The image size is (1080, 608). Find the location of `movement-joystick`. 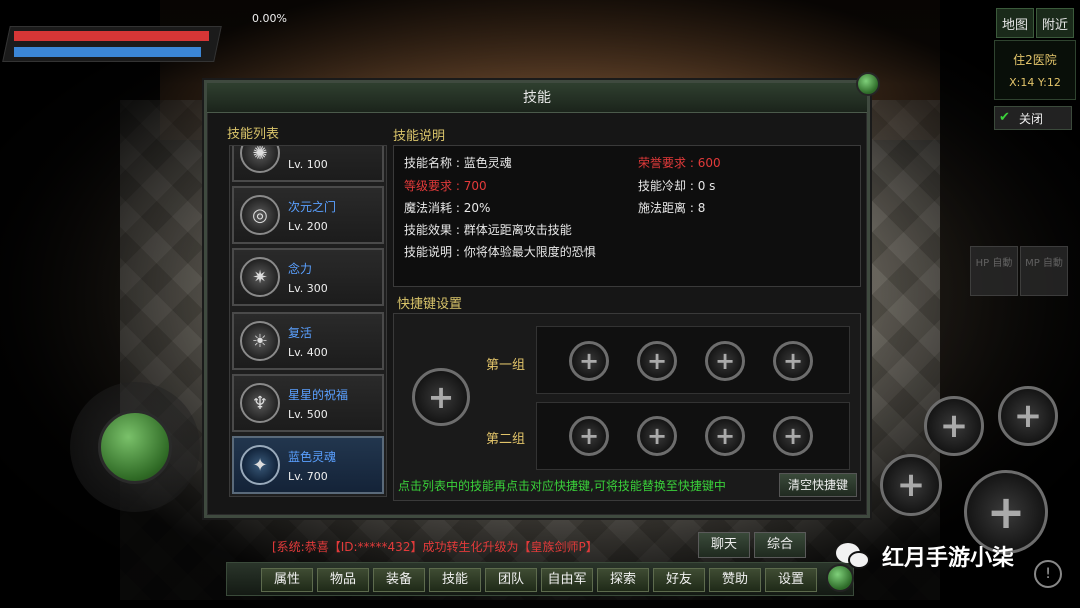

movement-joystick is located at coordinates (135, 447).